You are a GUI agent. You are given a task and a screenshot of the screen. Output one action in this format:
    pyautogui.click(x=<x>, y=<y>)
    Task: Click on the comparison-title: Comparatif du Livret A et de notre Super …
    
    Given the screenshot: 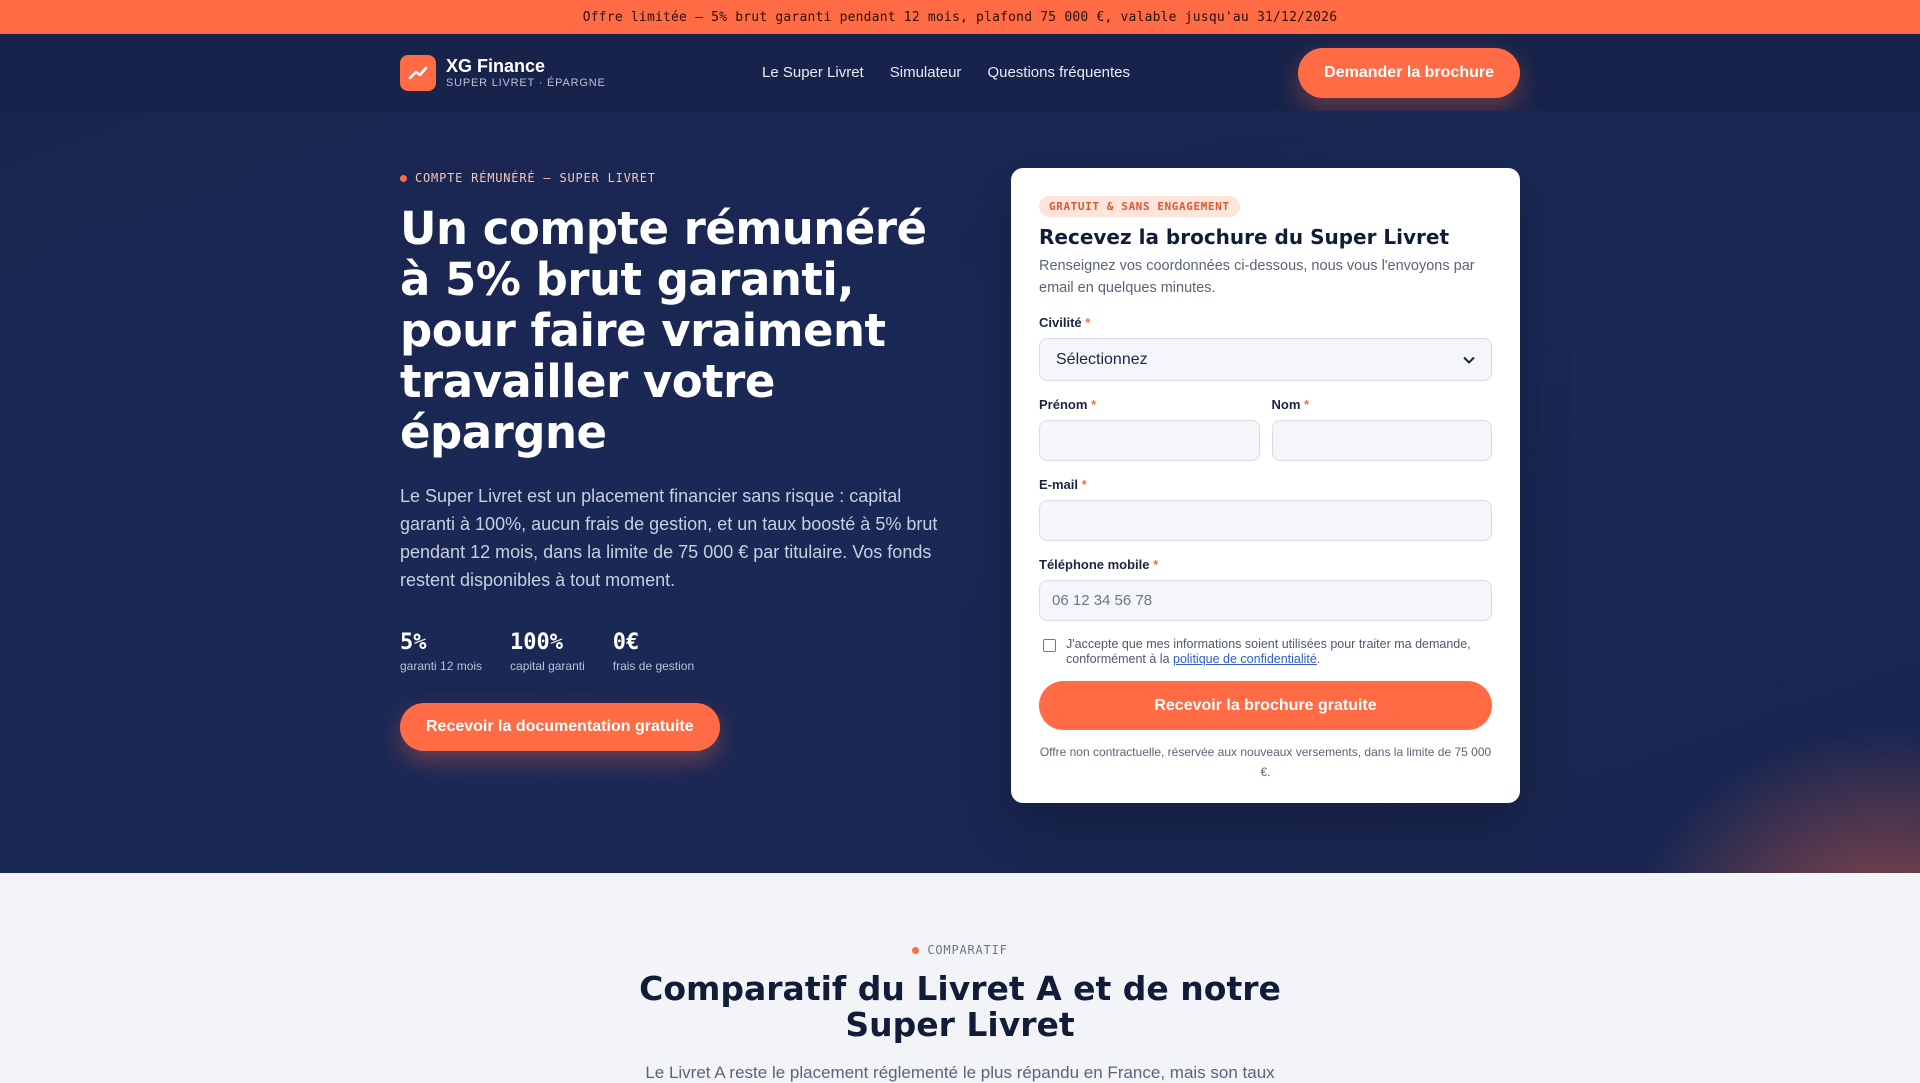 What is the action you would take?
    pyautogui.click(x=960, y=1006)
    